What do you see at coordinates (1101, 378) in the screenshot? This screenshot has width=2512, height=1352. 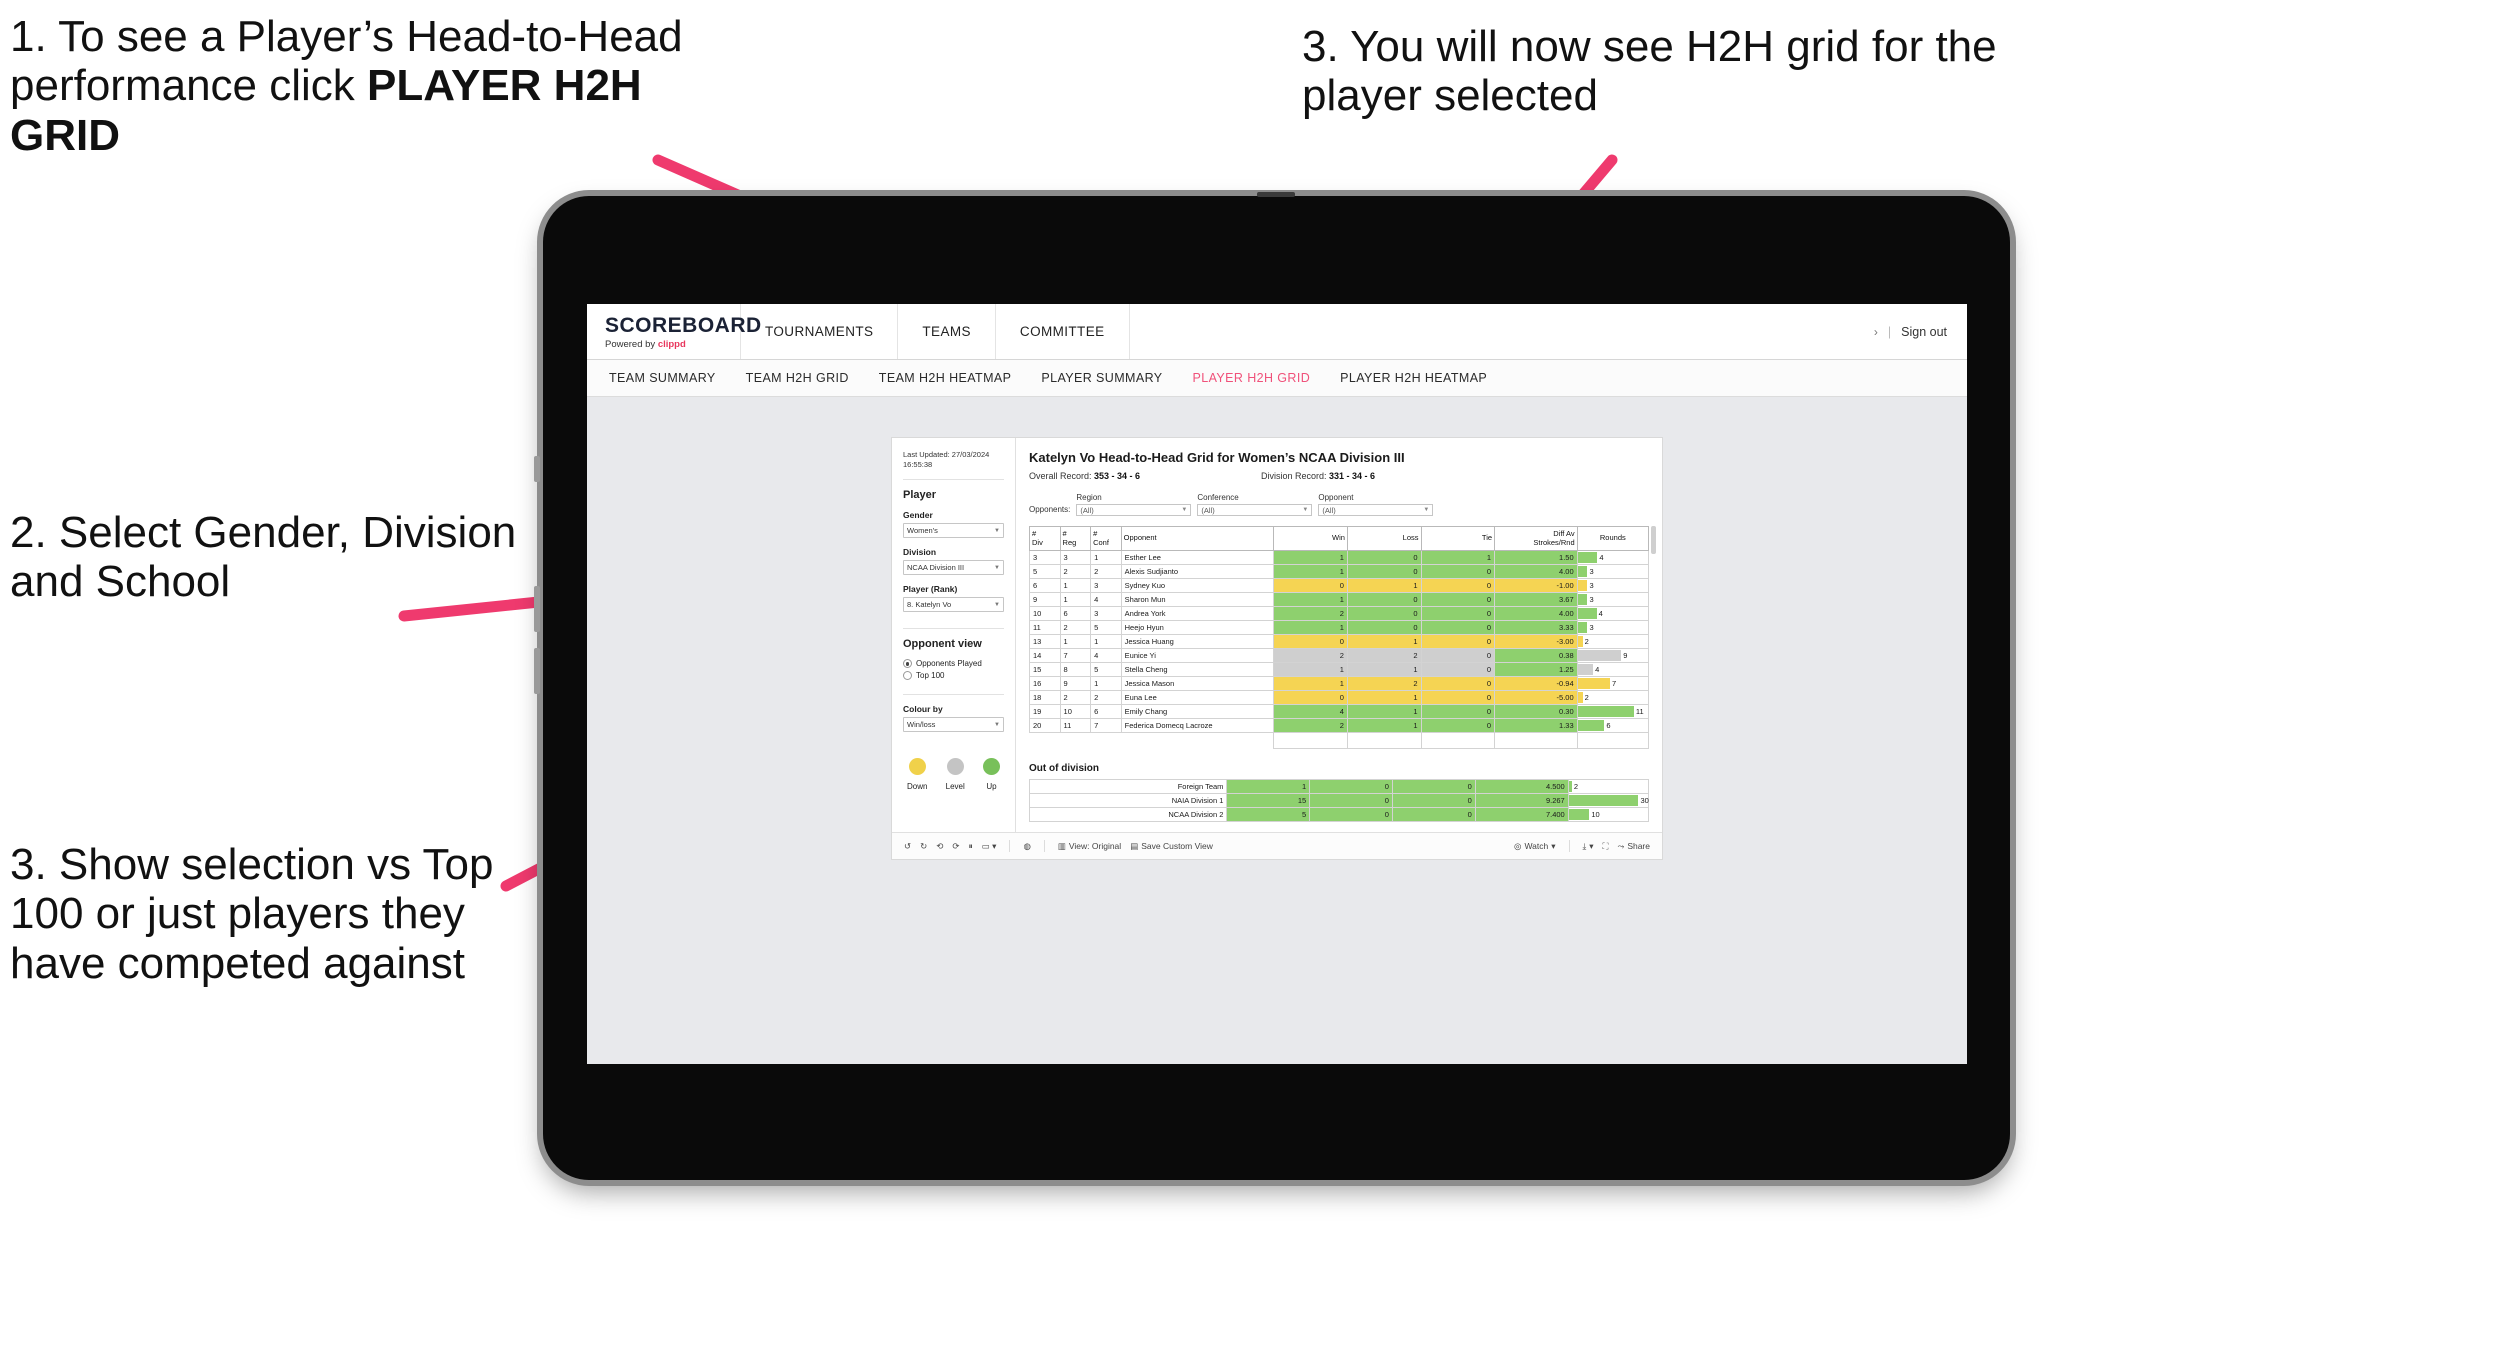 I see `tab-player-summary: PLAYER SUMMARY` at bounding box center [1101, 378].